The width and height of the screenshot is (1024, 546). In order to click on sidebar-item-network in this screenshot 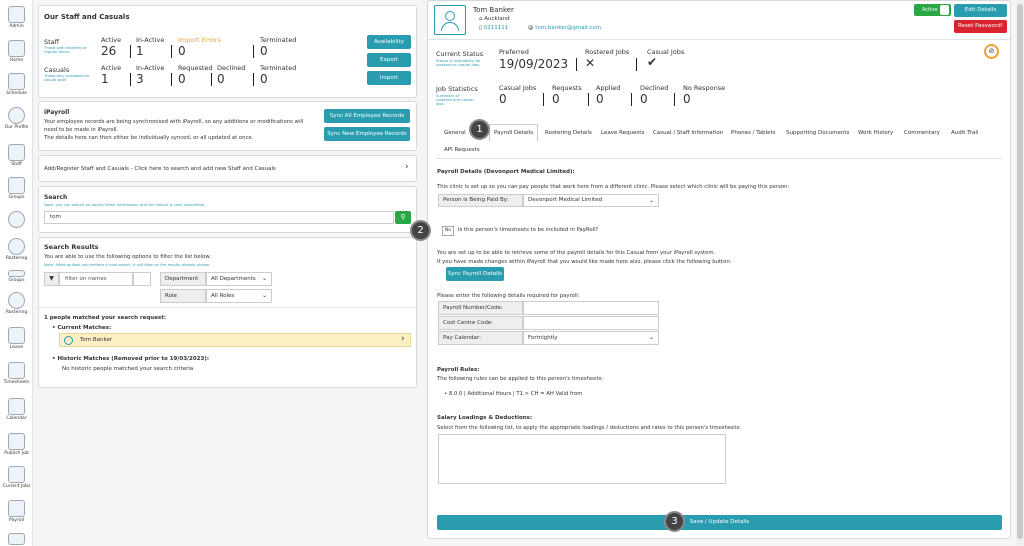, I will do `click(16, 219)`.